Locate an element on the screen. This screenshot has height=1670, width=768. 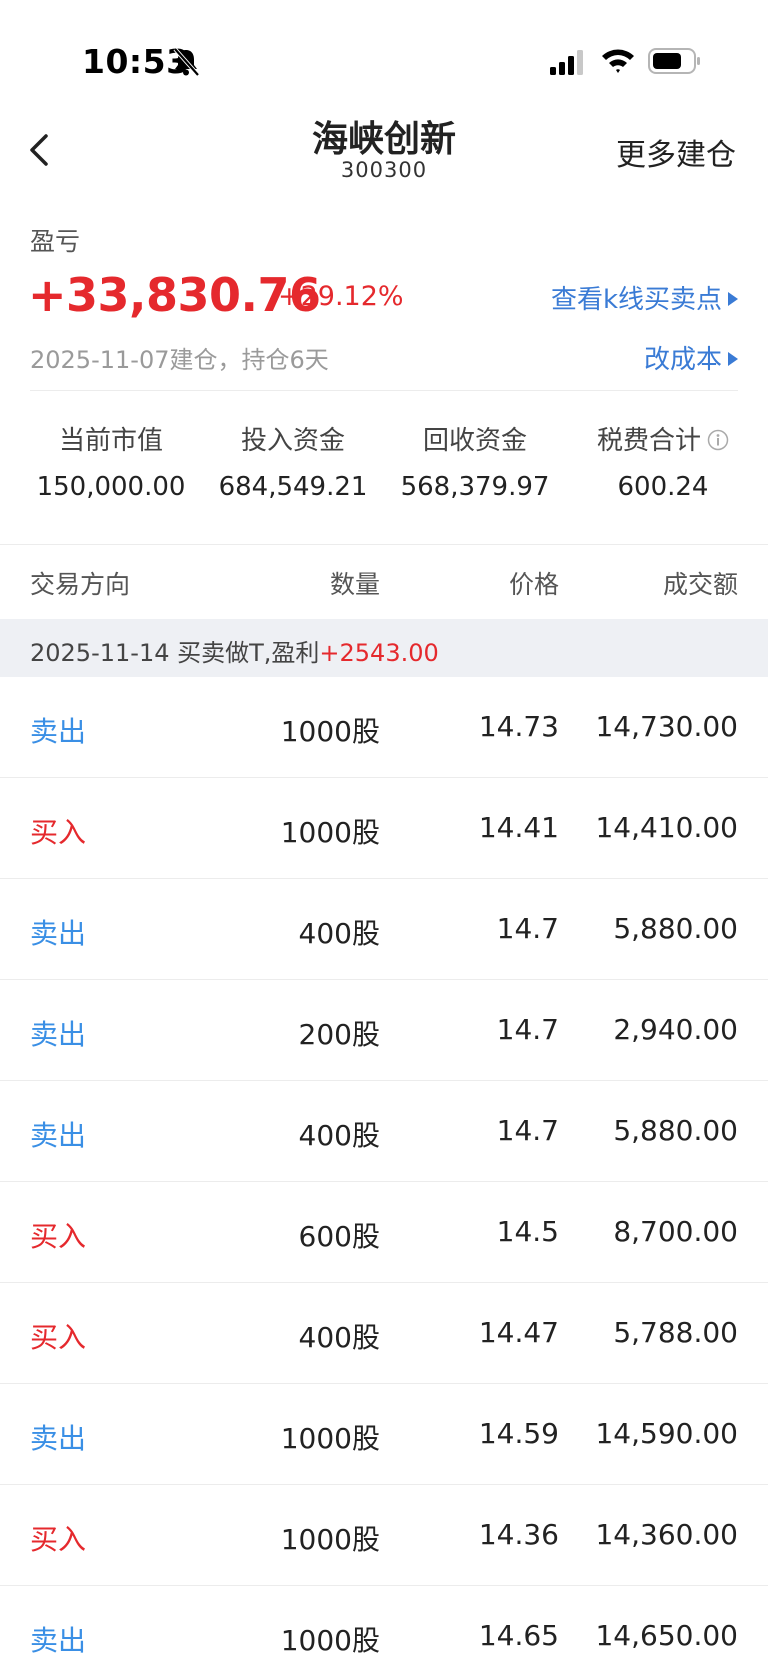
trade-price: 14.36 is located at coordinates (518, 1534).